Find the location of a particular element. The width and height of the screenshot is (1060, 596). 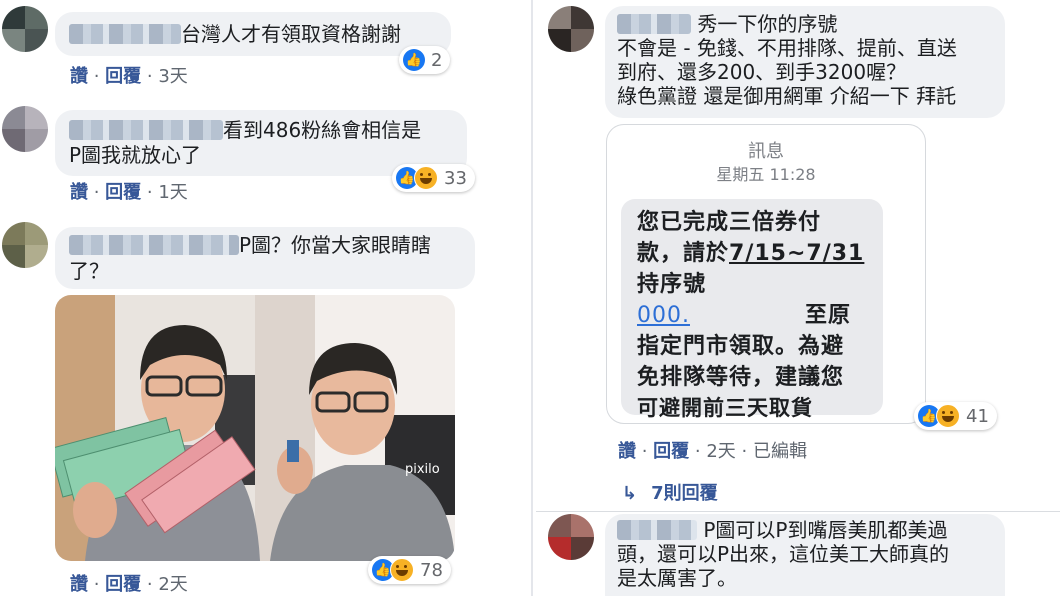

sms-line: 指定門市領取。為避 is located at coordinates (741, 346).